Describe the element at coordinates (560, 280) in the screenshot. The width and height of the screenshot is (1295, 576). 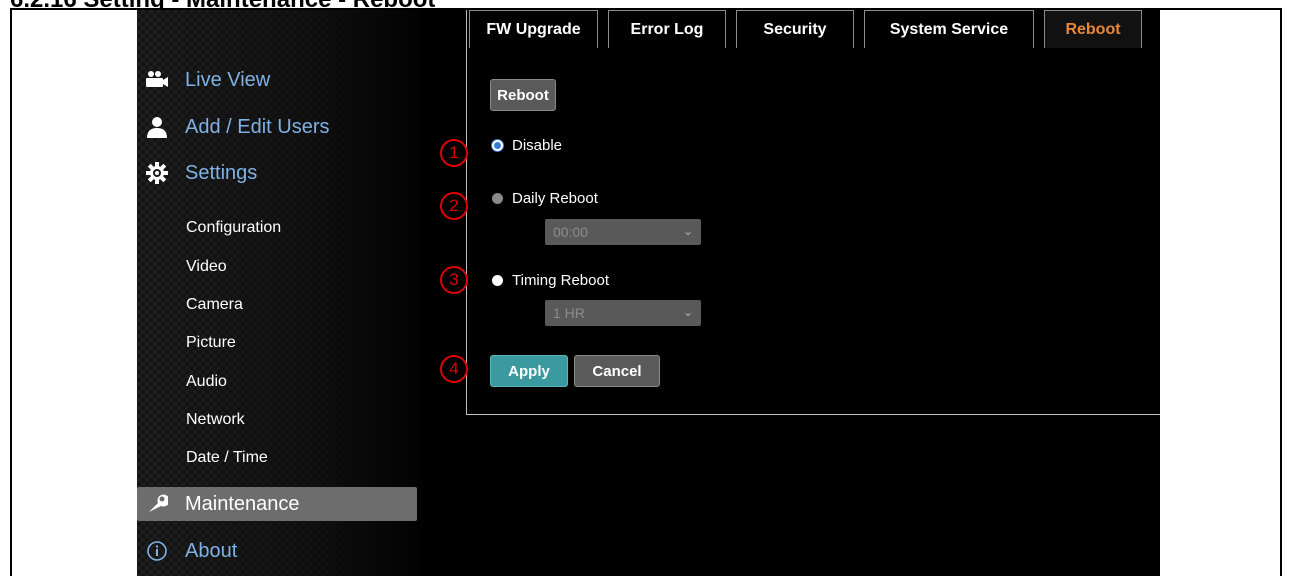
I see `option-timing-reboot-label: Timing Reboot` at that location.